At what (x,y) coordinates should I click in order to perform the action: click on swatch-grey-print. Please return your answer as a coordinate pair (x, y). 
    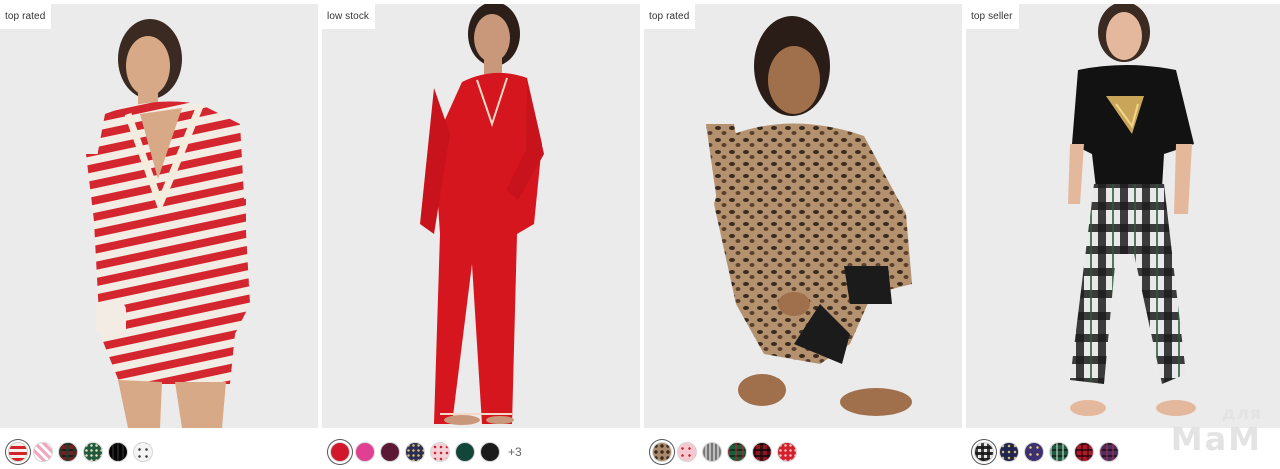
    Looking at the image, I should click on (712, 452).